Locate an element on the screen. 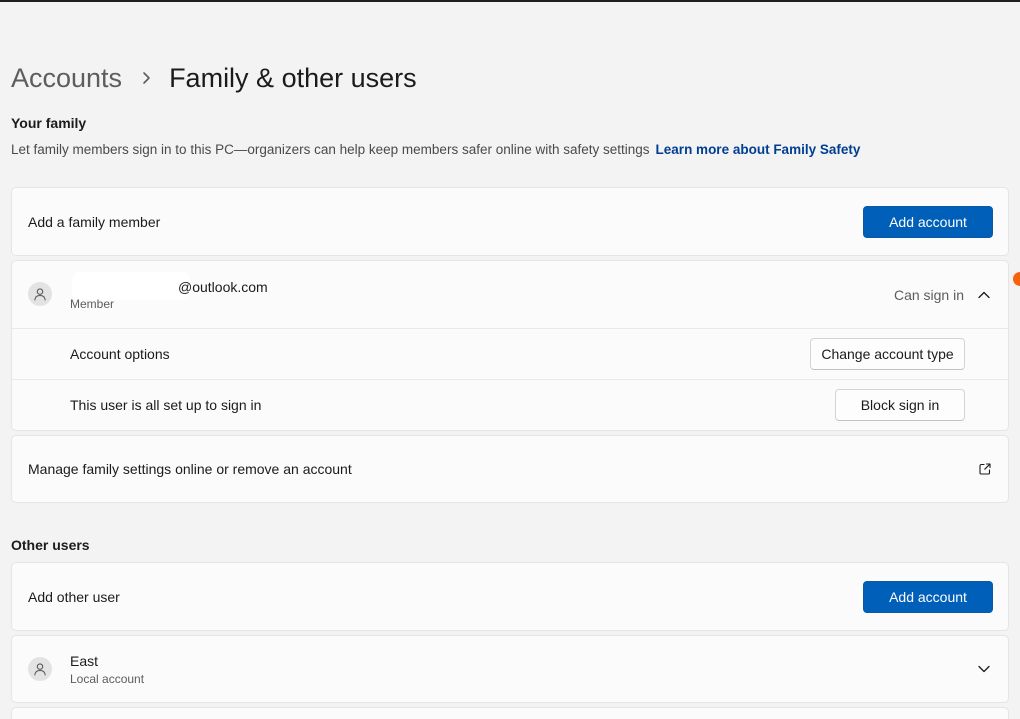 Image resolution: width=1020 pixels, height=719 pixels. other-user-type: Local account is located at coordinates (107, 679).